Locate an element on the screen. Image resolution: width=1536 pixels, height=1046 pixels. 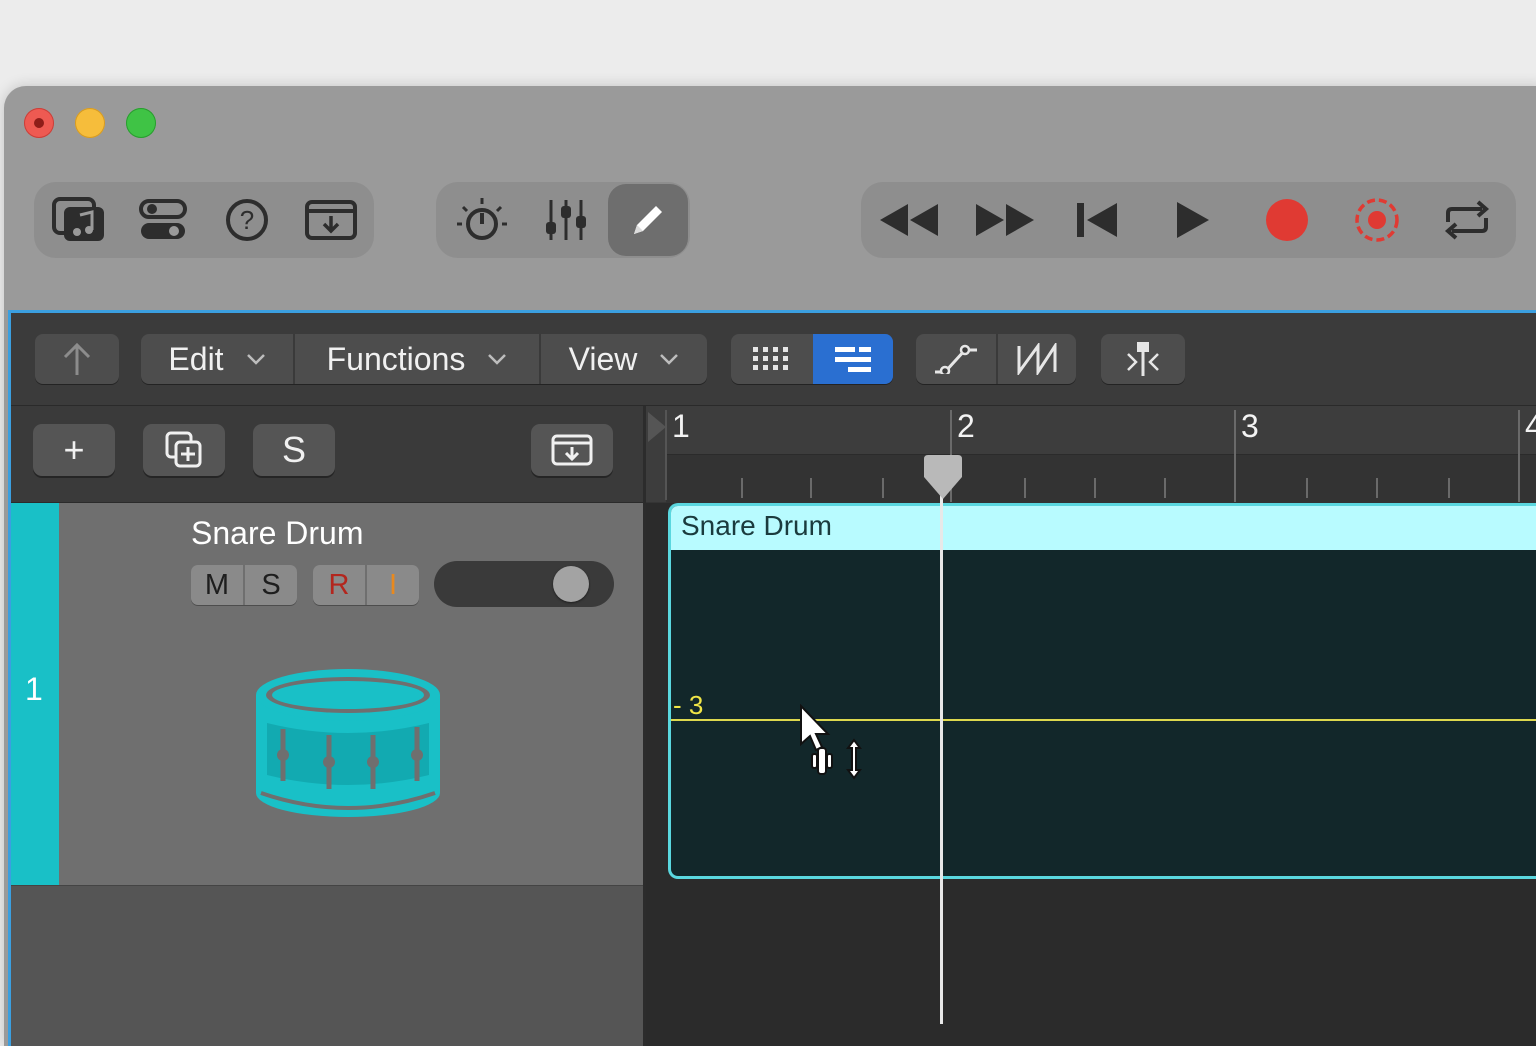
add-track-label: + is located at coordinates (74, 449).